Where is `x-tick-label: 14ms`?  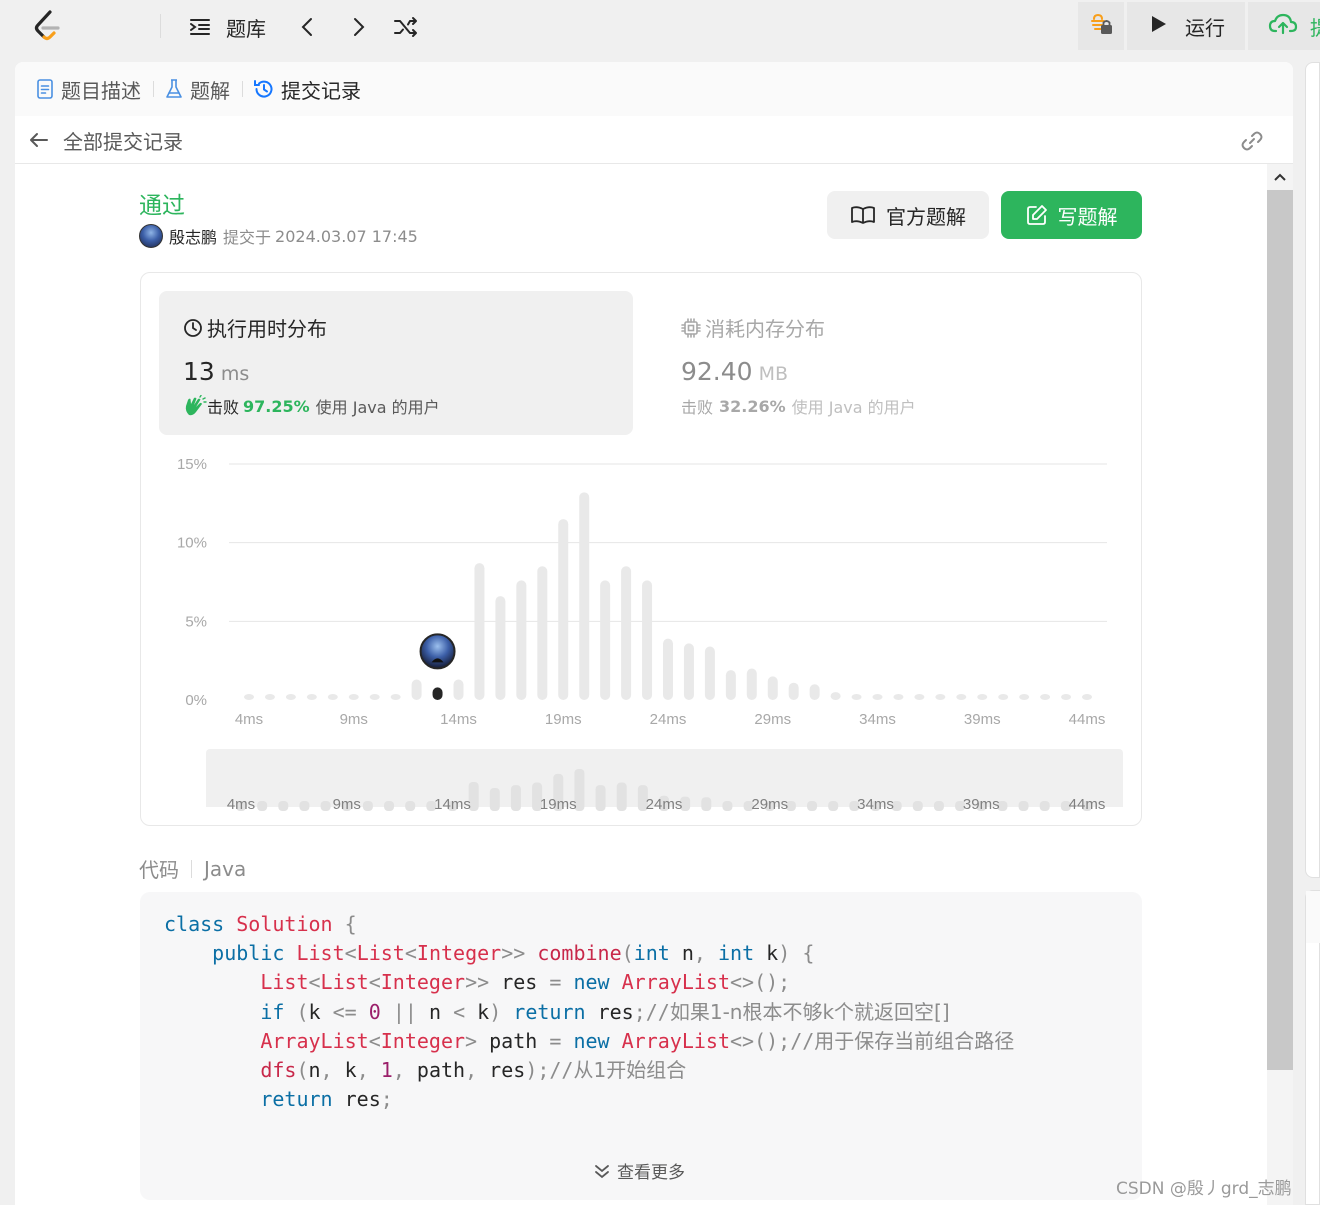 x-tick-label: 14ms is located at coordinates (458, 719).